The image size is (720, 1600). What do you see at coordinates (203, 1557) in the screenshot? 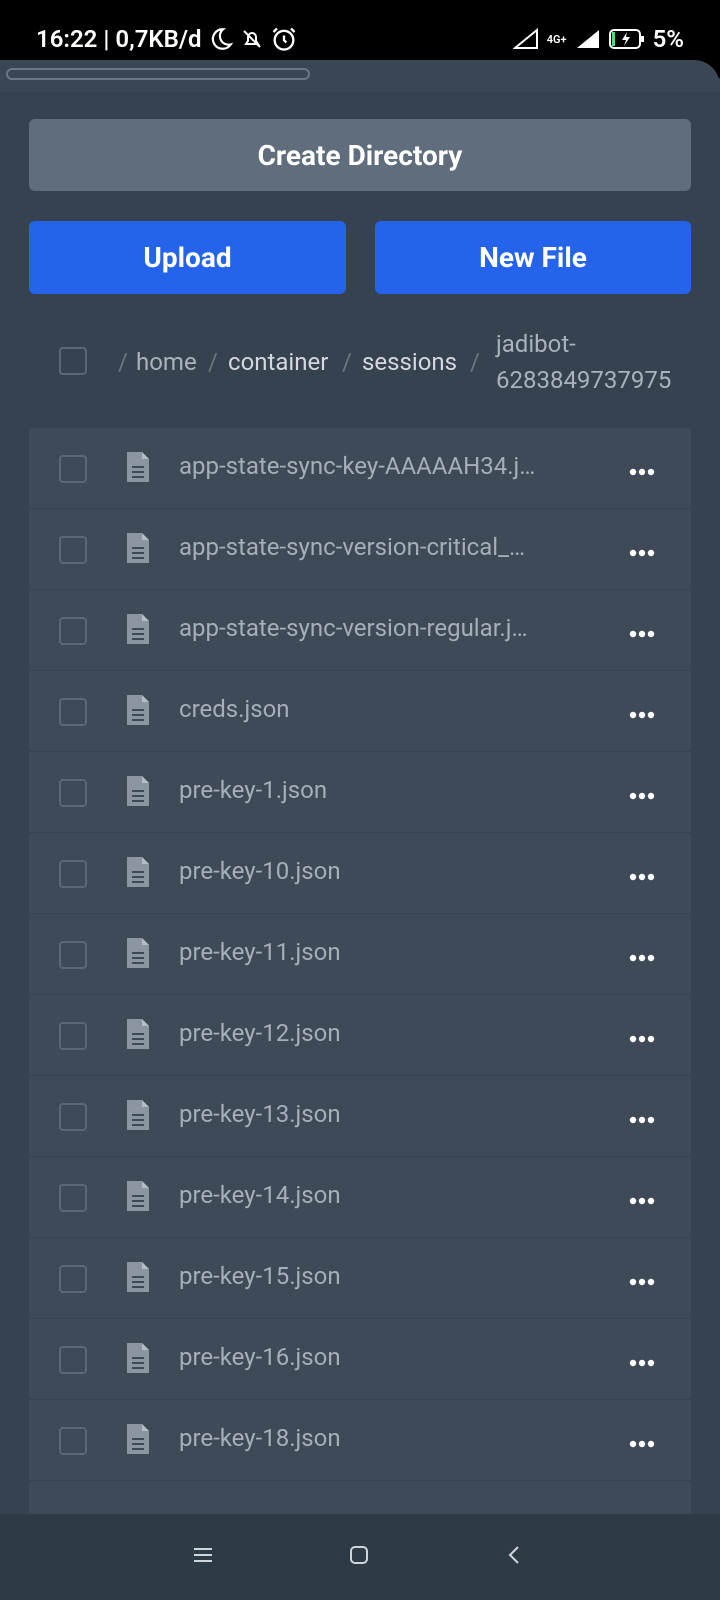
I see `menu-icon` at bounding box center [203, 1557].